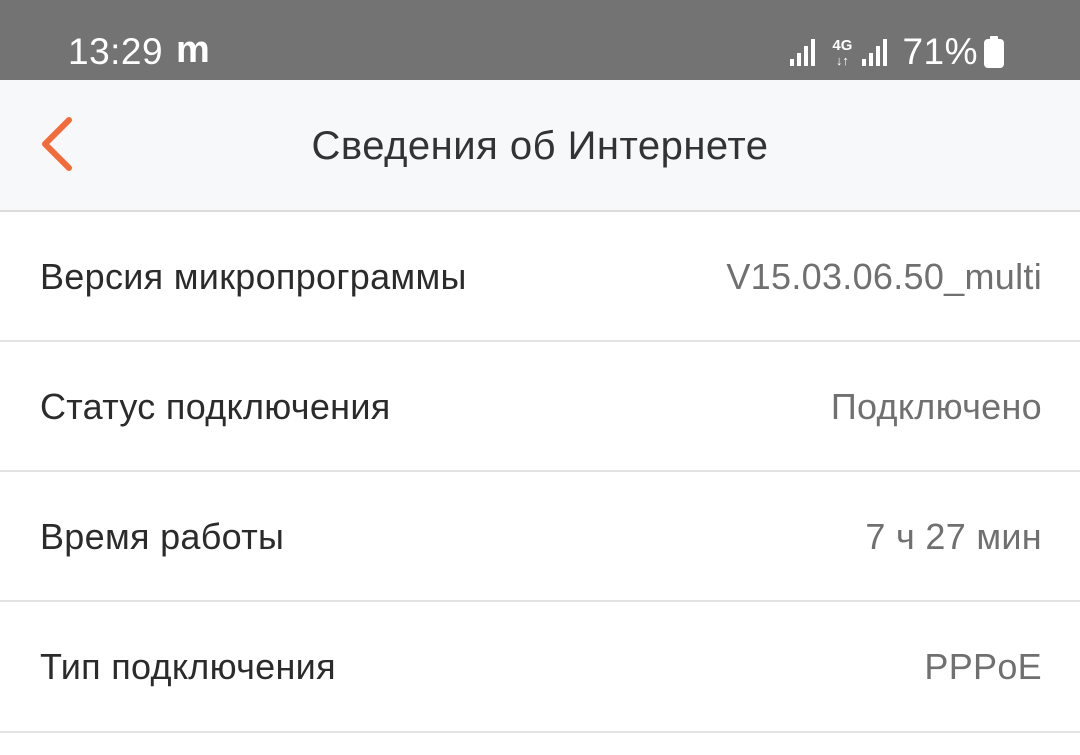  What do you see at coordinates (953, 536) in the screenshot?
I see `info-row-value: 7 ч 27 мин` at bounding box center [953, 536].